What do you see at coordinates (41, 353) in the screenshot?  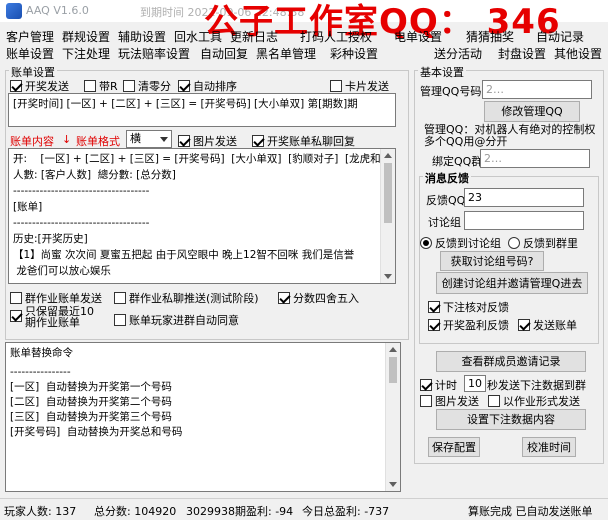 I see `replace-commands-title: 账单替换命令` at bounding box center [41, 353].